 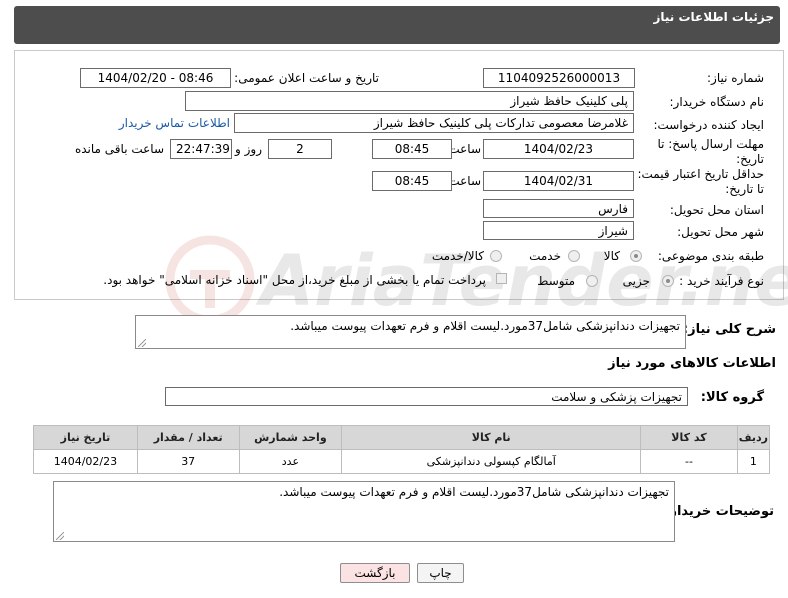 What do you see at coordinates (457, 256) in the screenshot?
I see `category-option-goods-service: کالا/خدمت` at bounding box center [457, 256].